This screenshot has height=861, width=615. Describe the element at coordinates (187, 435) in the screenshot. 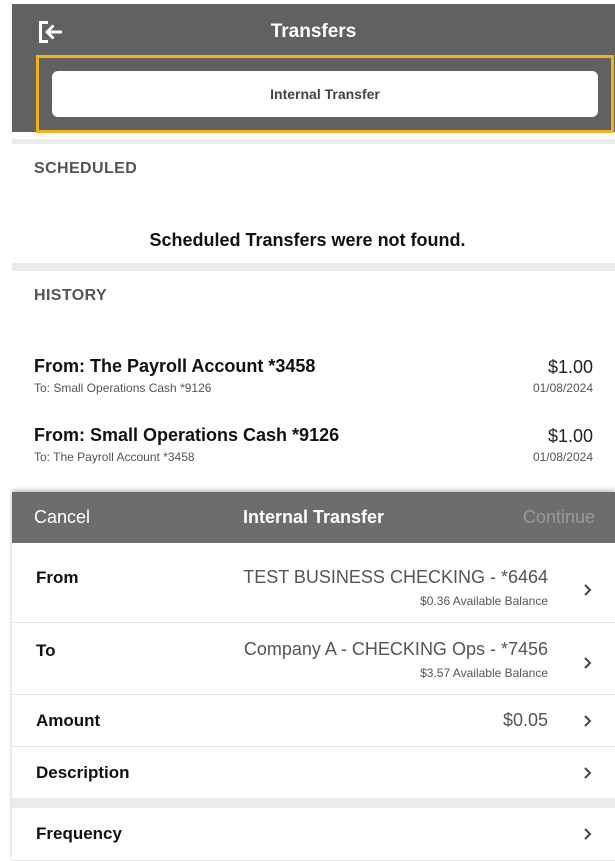

I see `history-from: From: Small Operations Cash *9126` at that location.